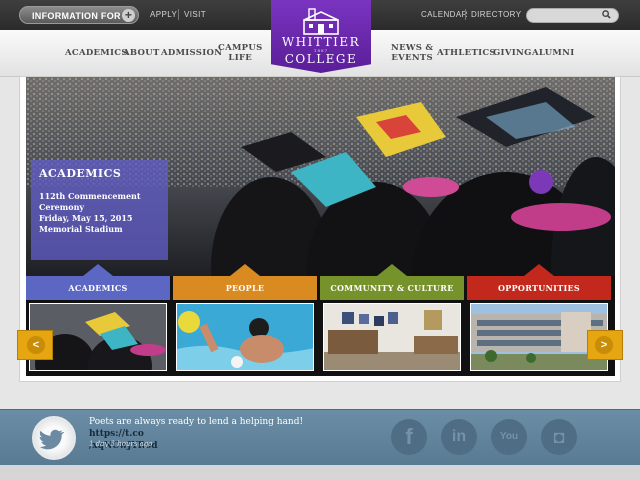 This screenshot has height=480, width=640. I want to click on footer-bottom, so click(320, 472).